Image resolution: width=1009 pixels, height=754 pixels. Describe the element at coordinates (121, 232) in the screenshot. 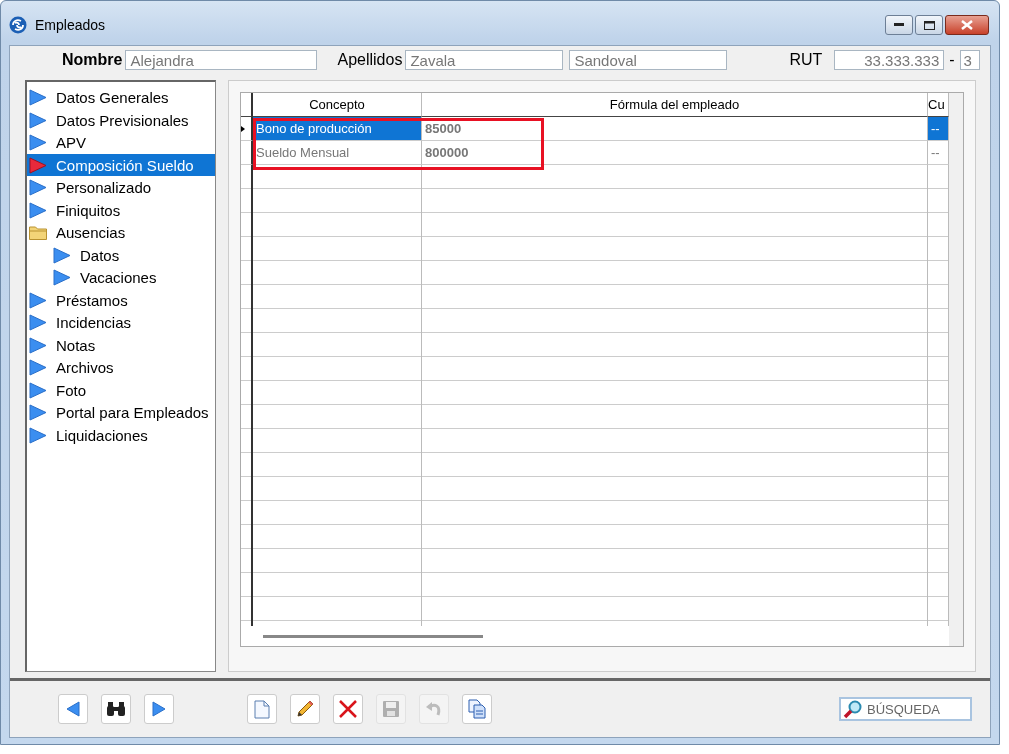

I see `tree-item: Ausencias` at that location.